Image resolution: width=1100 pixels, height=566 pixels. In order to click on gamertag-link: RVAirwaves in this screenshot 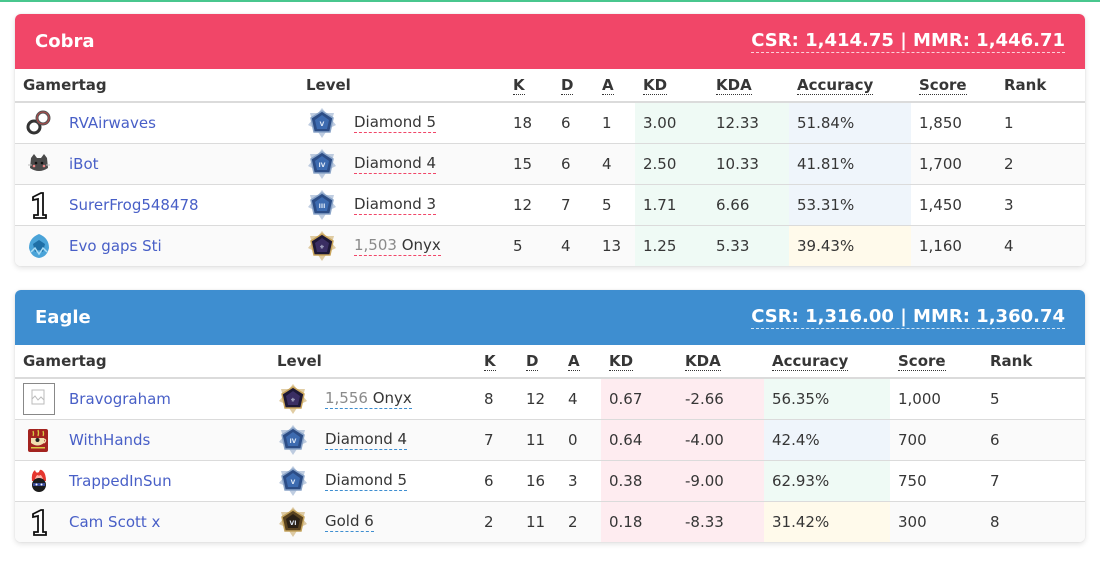, I will do `click(112, 123)`.